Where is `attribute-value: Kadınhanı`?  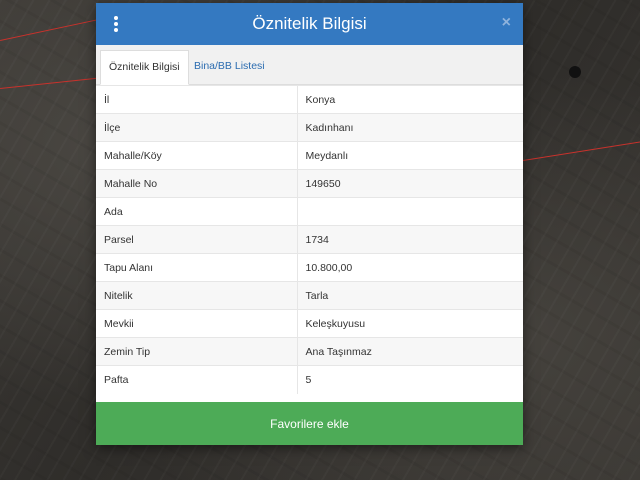
attribute-value: Kadınhanı is located at coordinates (410, 127).